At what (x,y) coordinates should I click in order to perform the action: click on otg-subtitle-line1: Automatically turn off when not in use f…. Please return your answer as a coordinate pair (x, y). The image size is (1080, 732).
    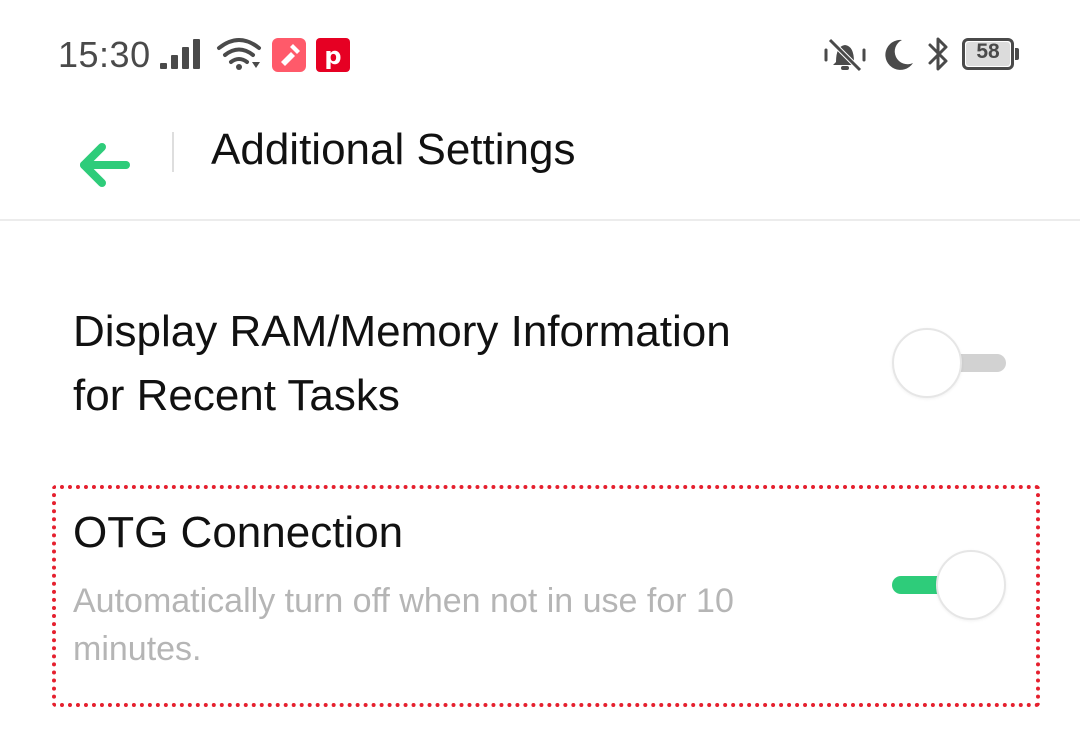
    Looking at the image, I should click on (403, 601).